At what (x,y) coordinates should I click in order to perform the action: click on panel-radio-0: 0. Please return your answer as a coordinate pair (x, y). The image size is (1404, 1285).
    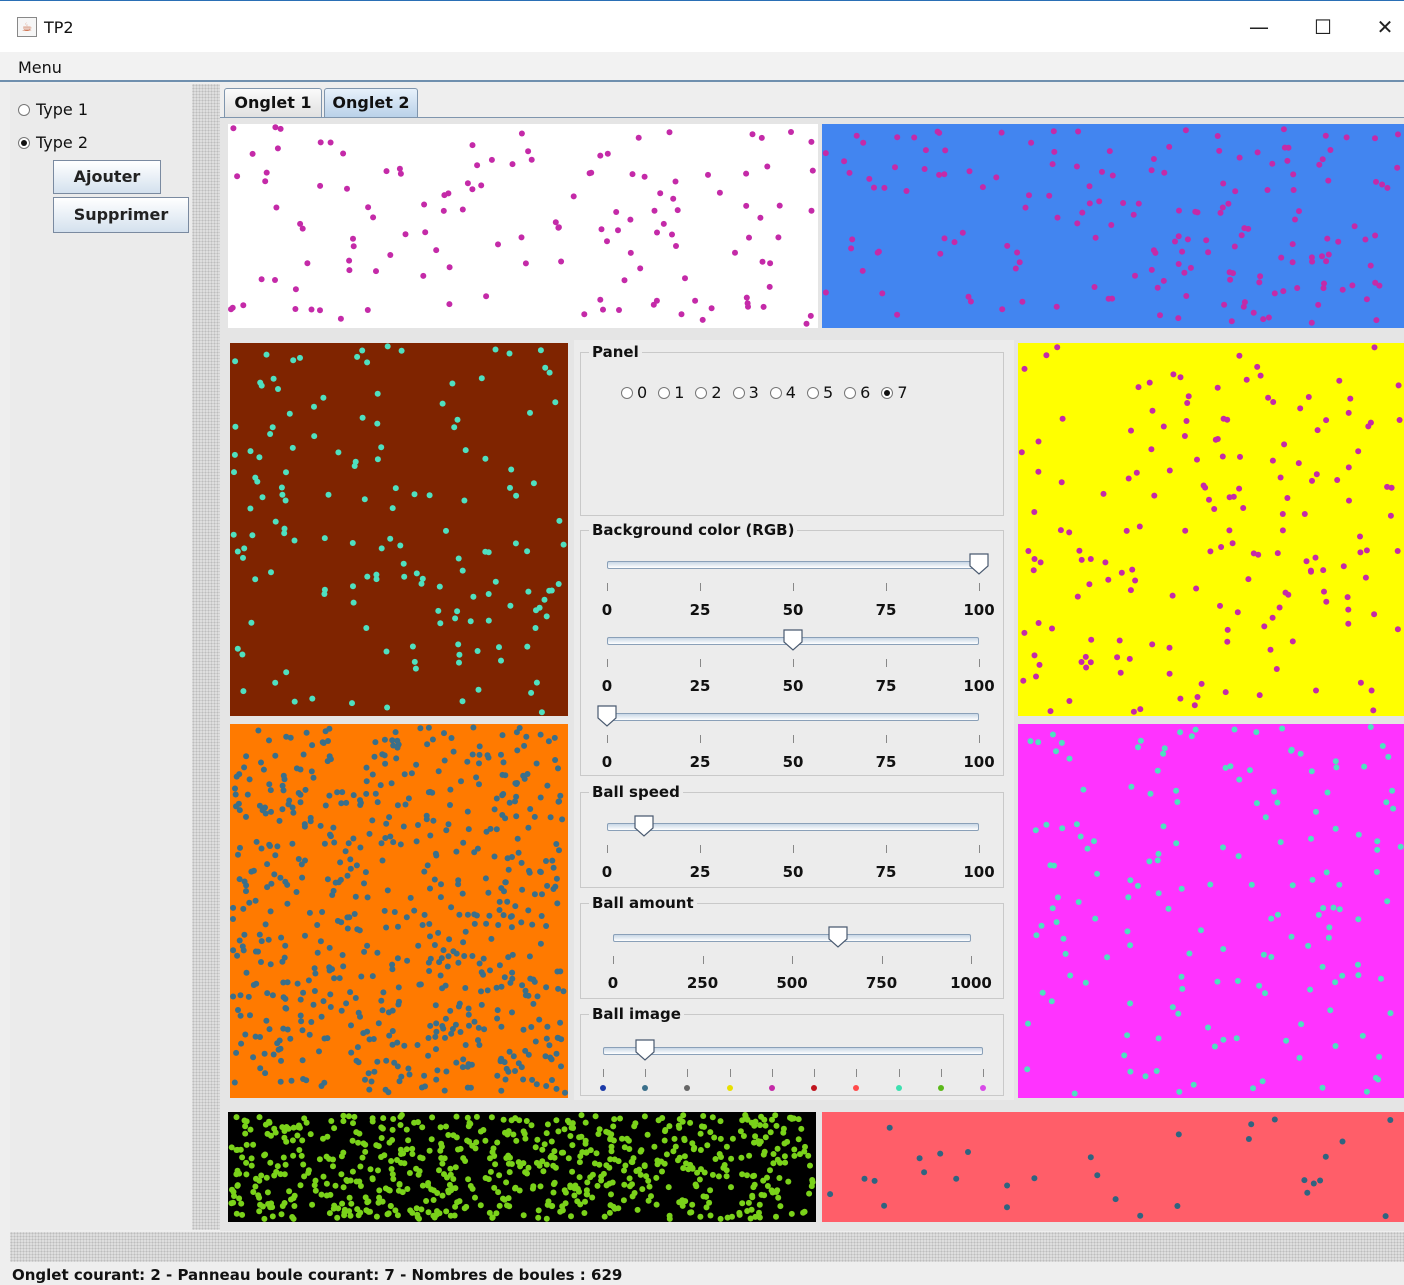
    Looking at the image, I should click on (634, 392).